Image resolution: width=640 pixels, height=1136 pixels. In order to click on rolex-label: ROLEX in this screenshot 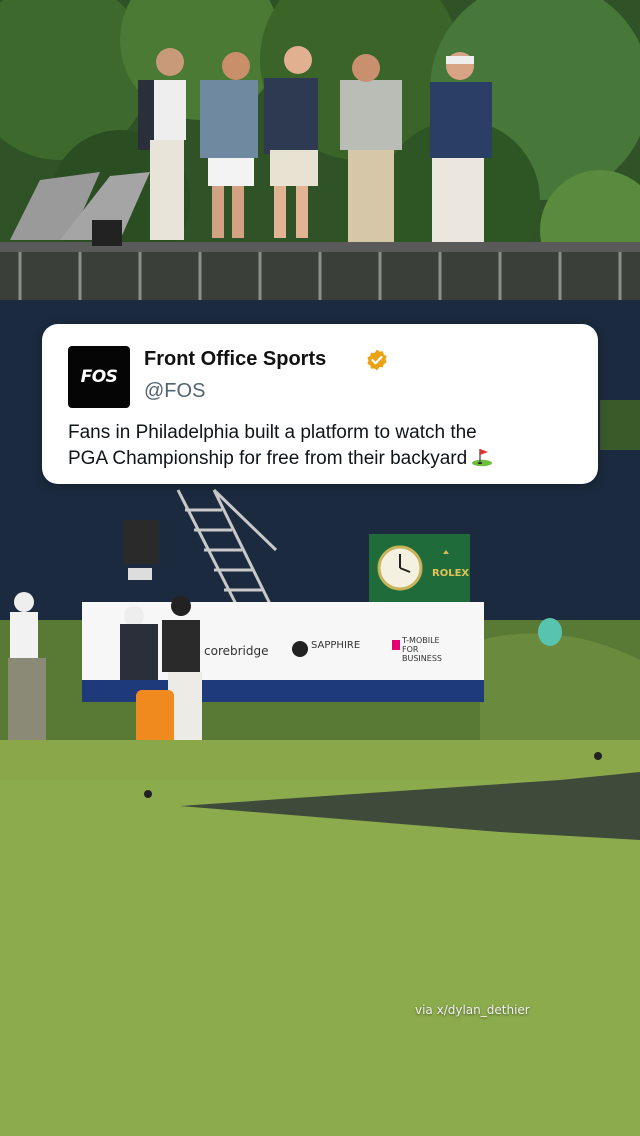, I will do `click(451, 573)`.